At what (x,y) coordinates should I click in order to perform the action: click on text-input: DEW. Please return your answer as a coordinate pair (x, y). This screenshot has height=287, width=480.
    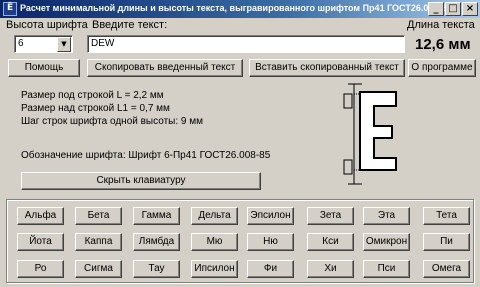
    Looking at the image, I should click on (246, 44).